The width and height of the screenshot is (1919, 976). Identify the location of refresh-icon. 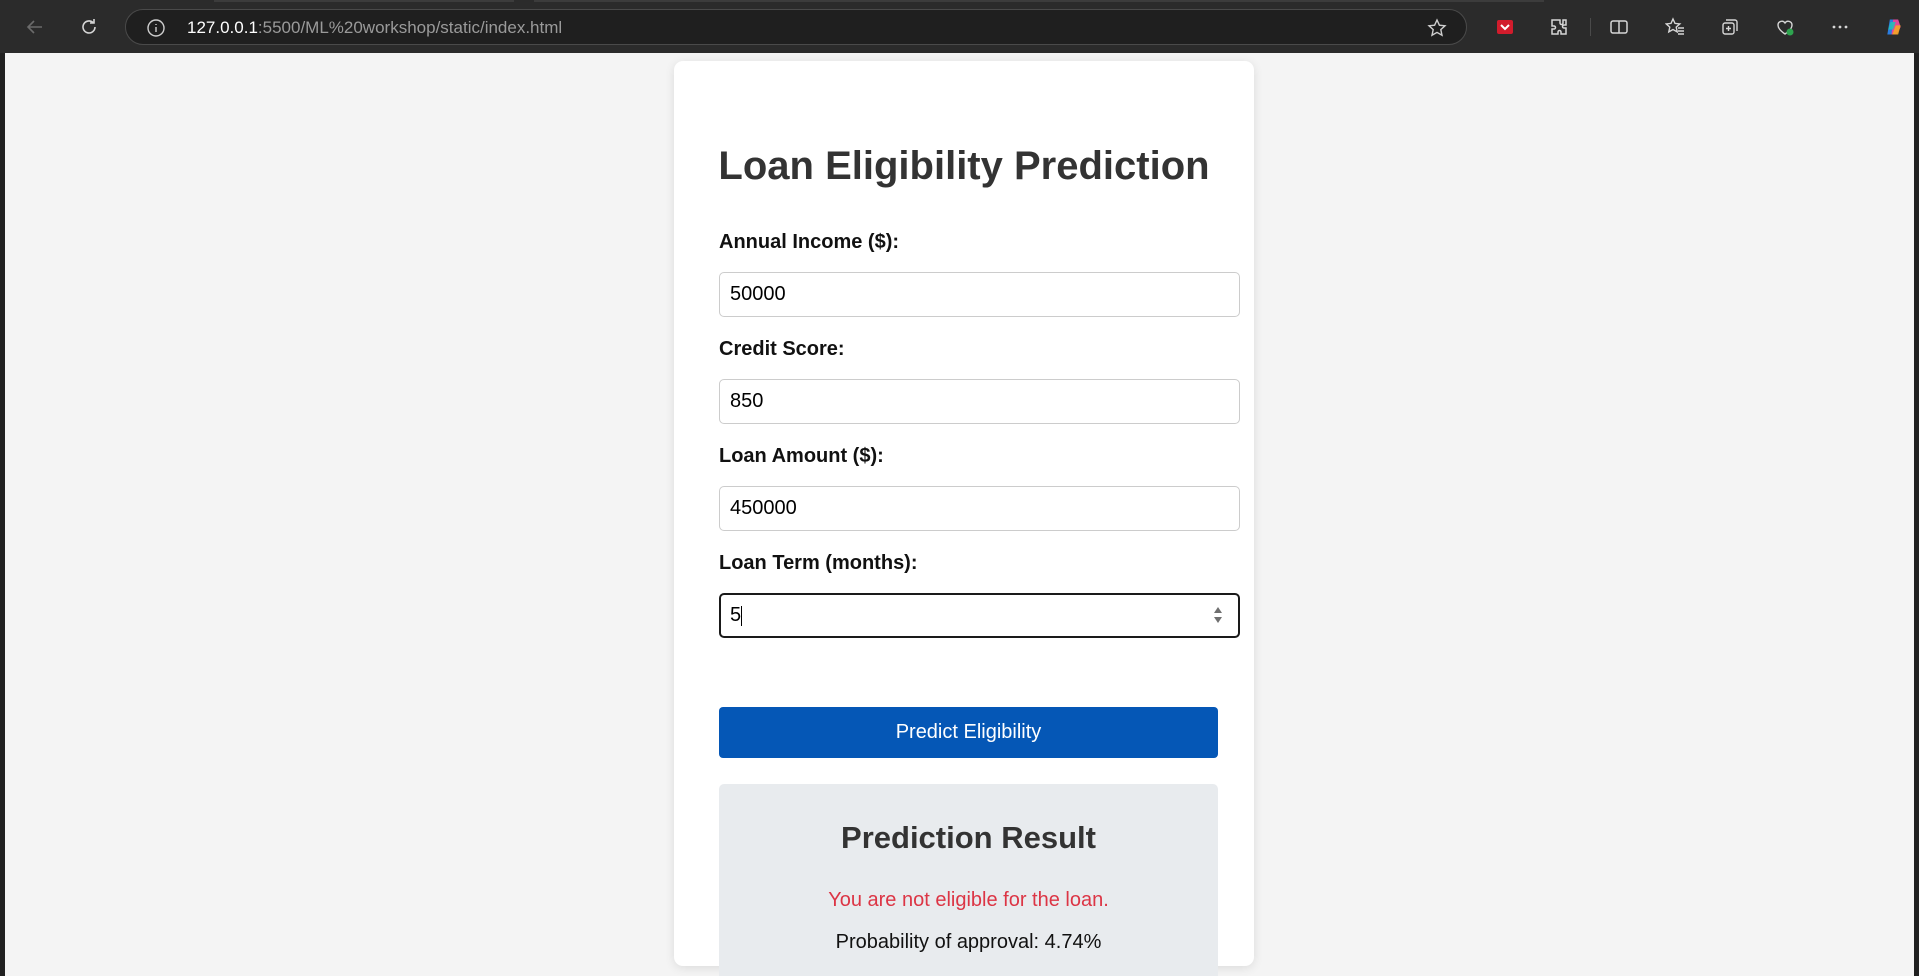
(89, 26).